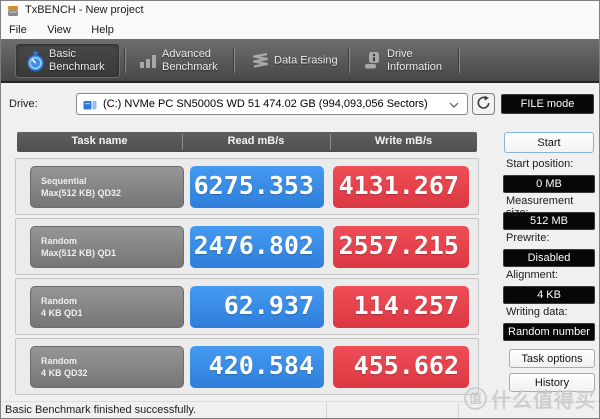 This screenshot has width=600, height=419. I want to click on task-line2: Max(512 KB) QD32, so click(81, 193).